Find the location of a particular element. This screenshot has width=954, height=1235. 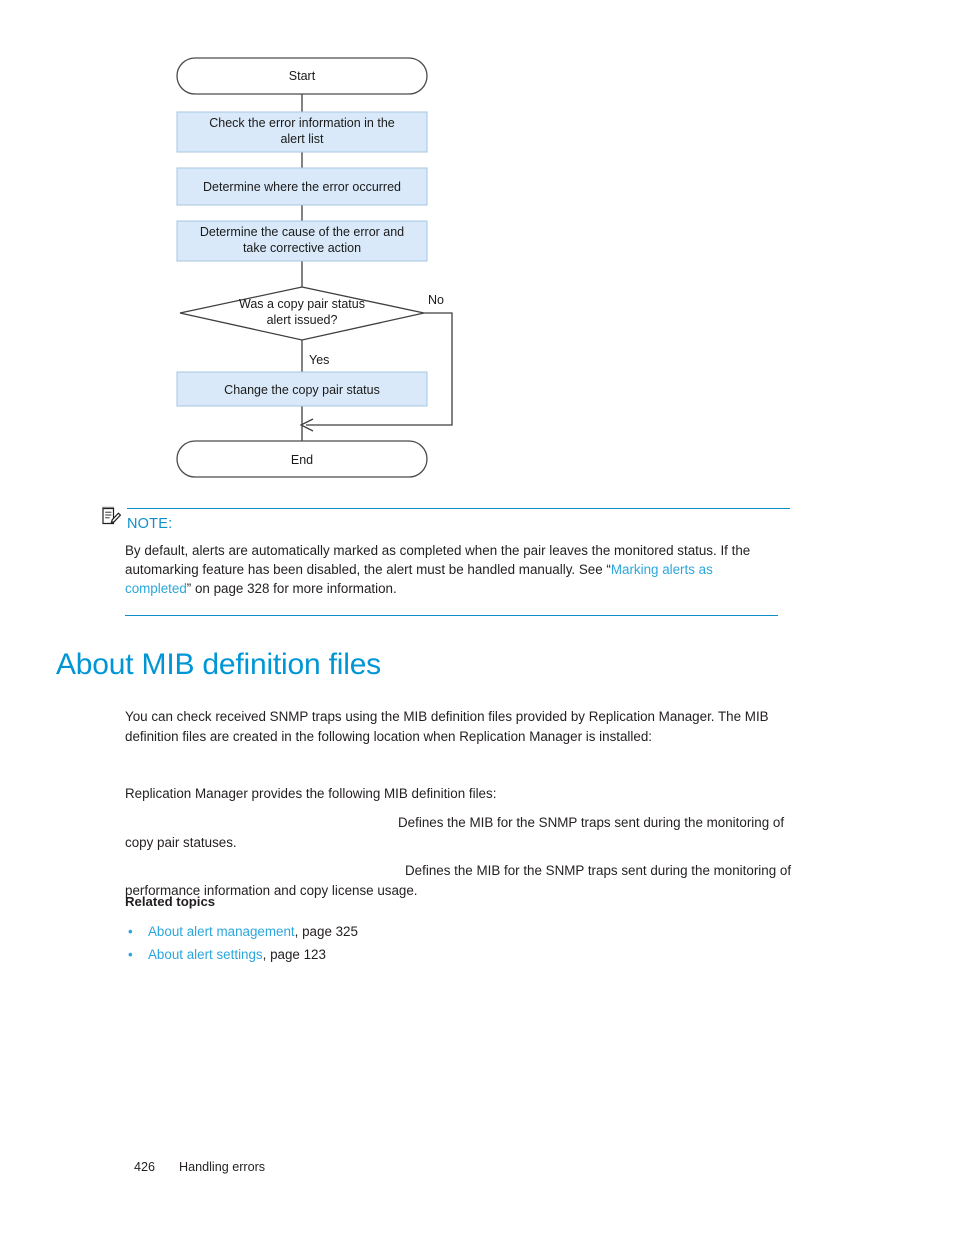

flowchart-decision-node: Was a copy pair status alert issued? is located at coordinates (302, 313).